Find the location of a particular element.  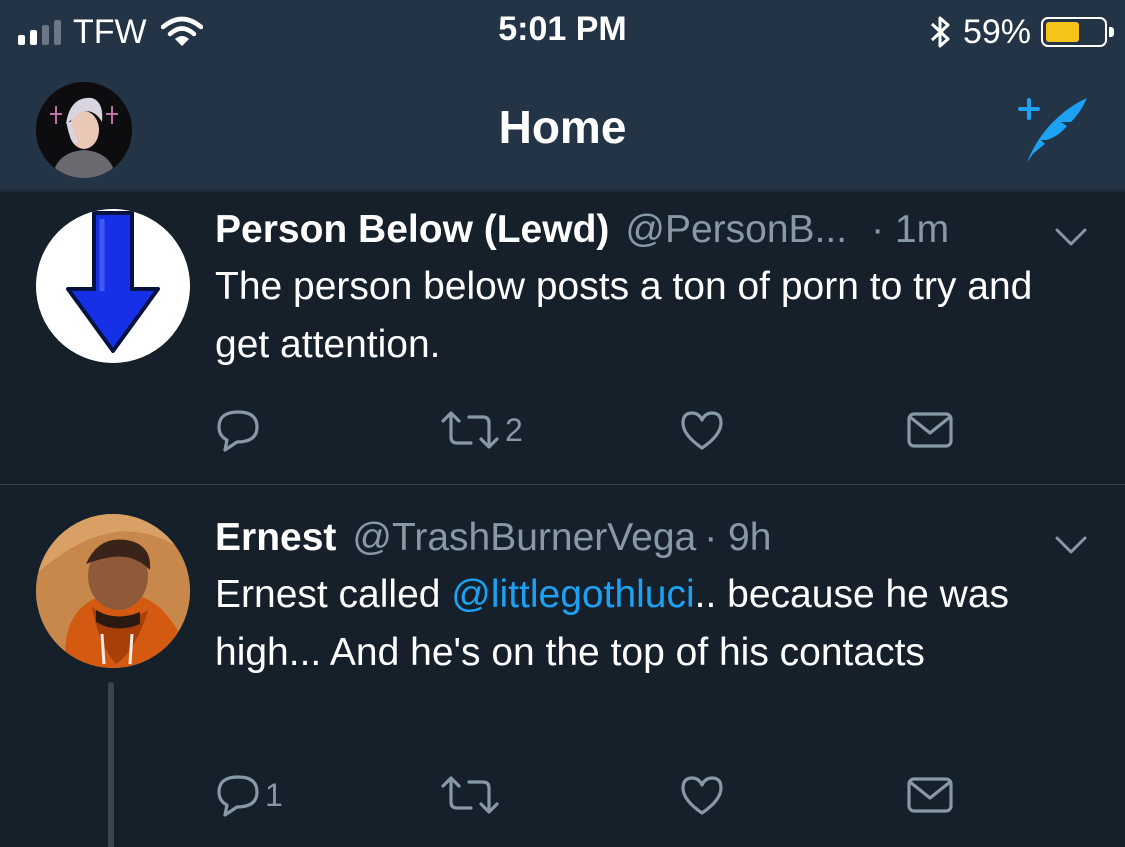

bluetooth-icon is located at coordinates (940, 32).